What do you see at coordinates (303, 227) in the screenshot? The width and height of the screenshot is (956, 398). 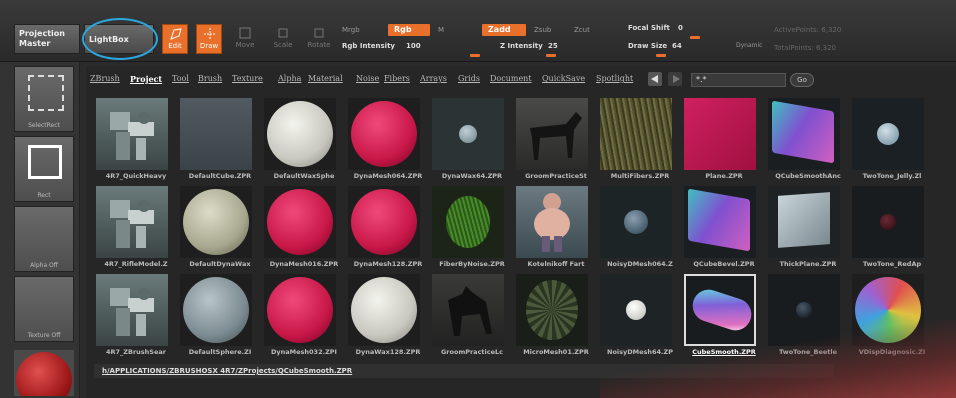 I see `project-thumbnail: DynaMesh016.ZPR` at bounding box center [303, 227].